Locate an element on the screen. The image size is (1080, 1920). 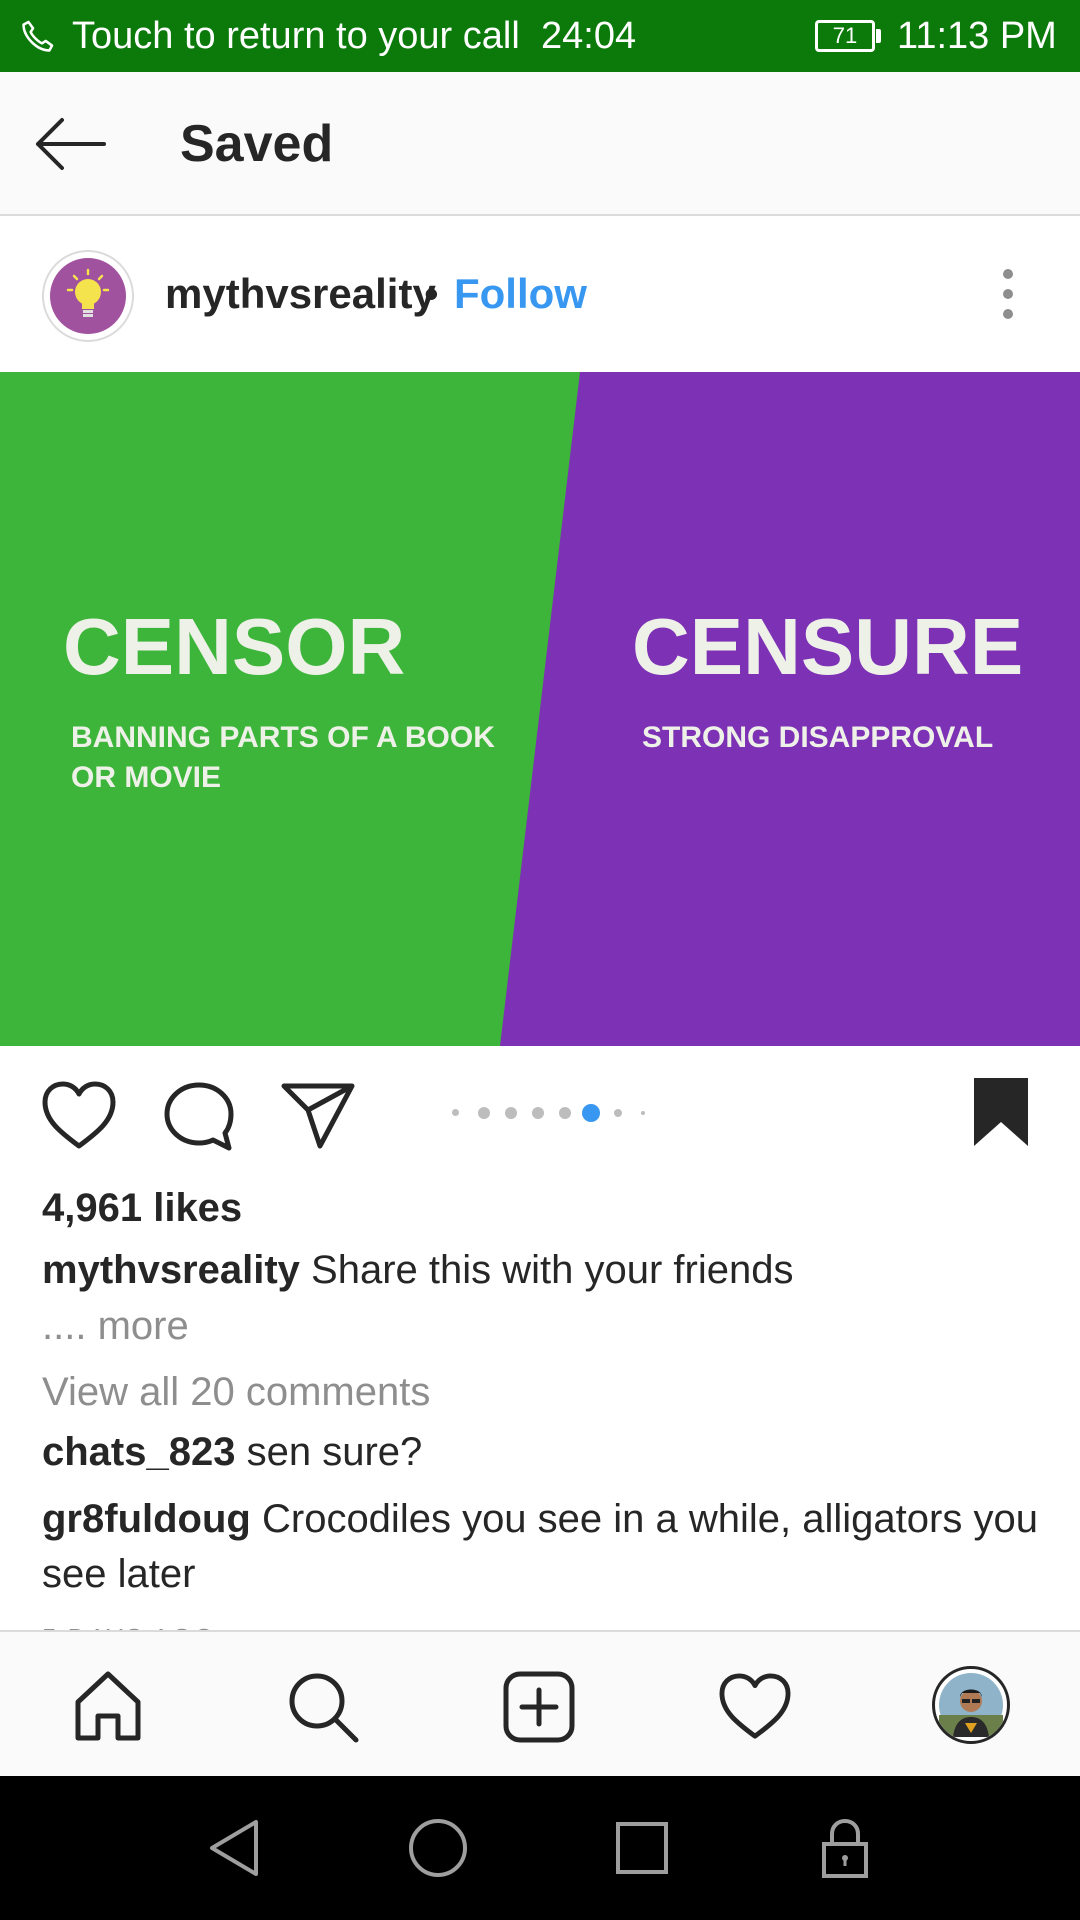
profile-avatar is located at coordinates (971, 1705).